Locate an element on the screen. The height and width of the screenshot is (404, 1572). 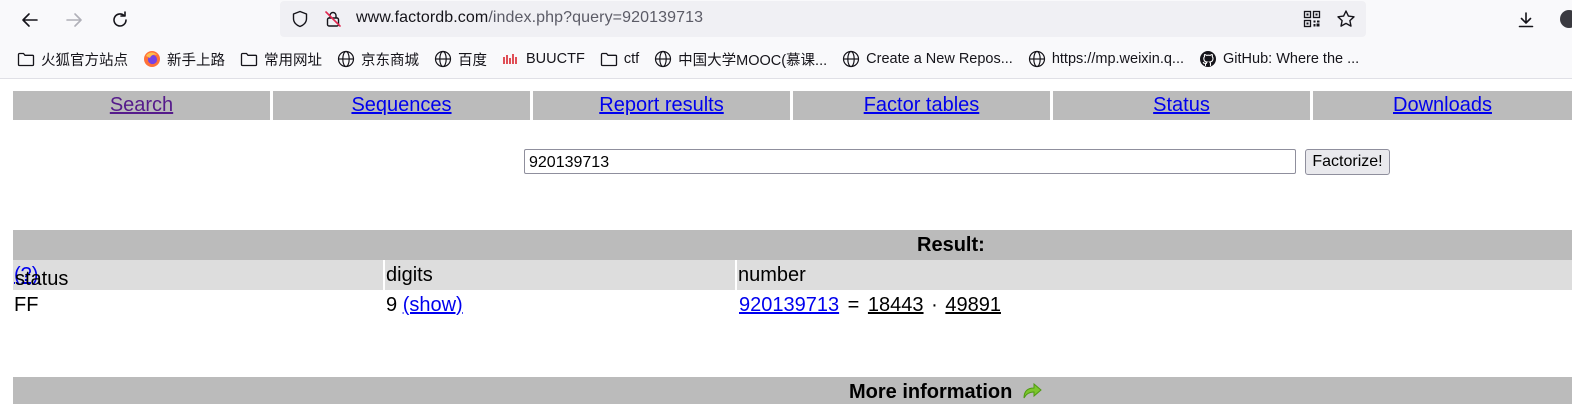
menu-link-factor-tables: Factor tables is located at coordinates (922, 105).